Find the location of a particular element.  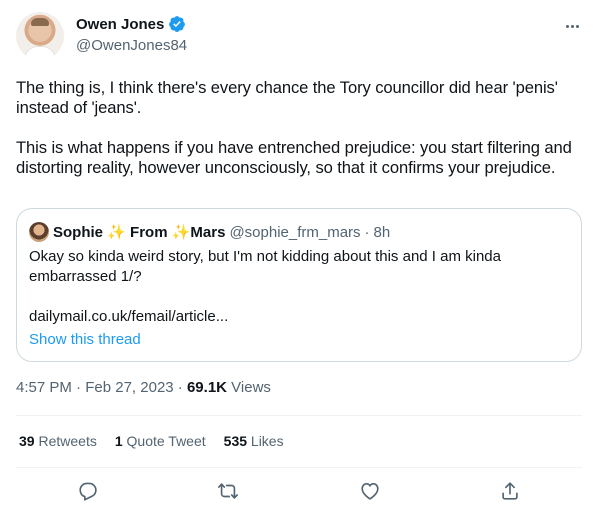

more-icon is located at coordinates (572, 26).